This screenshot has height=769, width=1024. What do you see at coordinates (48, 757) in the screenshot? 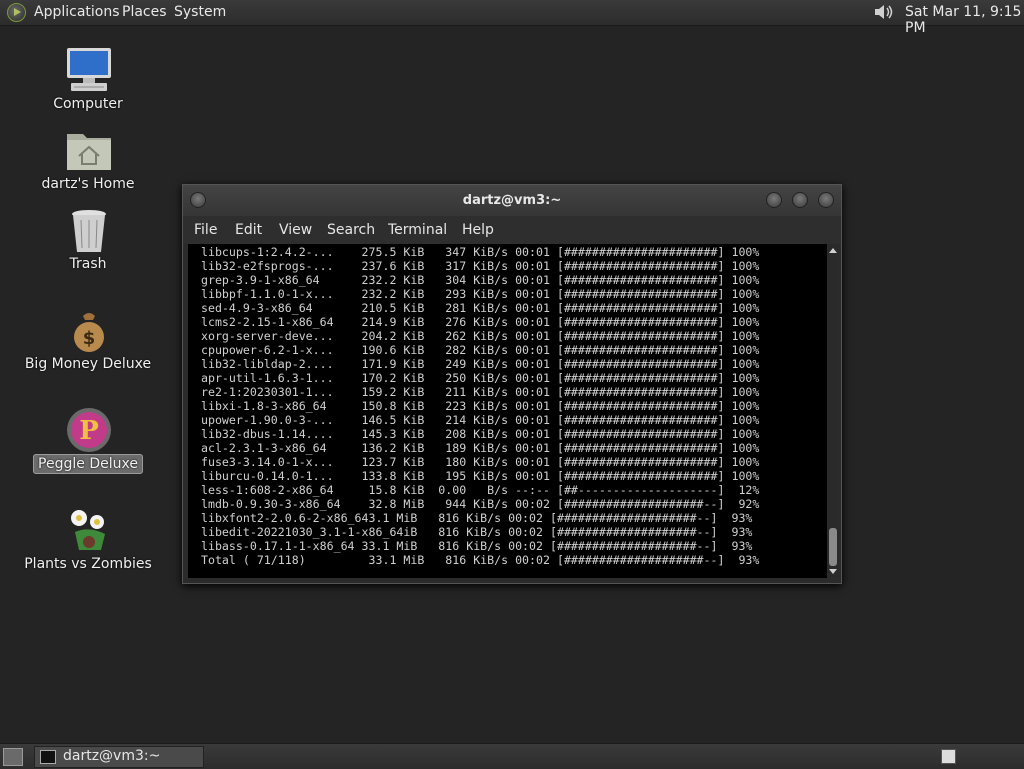
I see `terminal-icon` at bounding box center [48, 757].